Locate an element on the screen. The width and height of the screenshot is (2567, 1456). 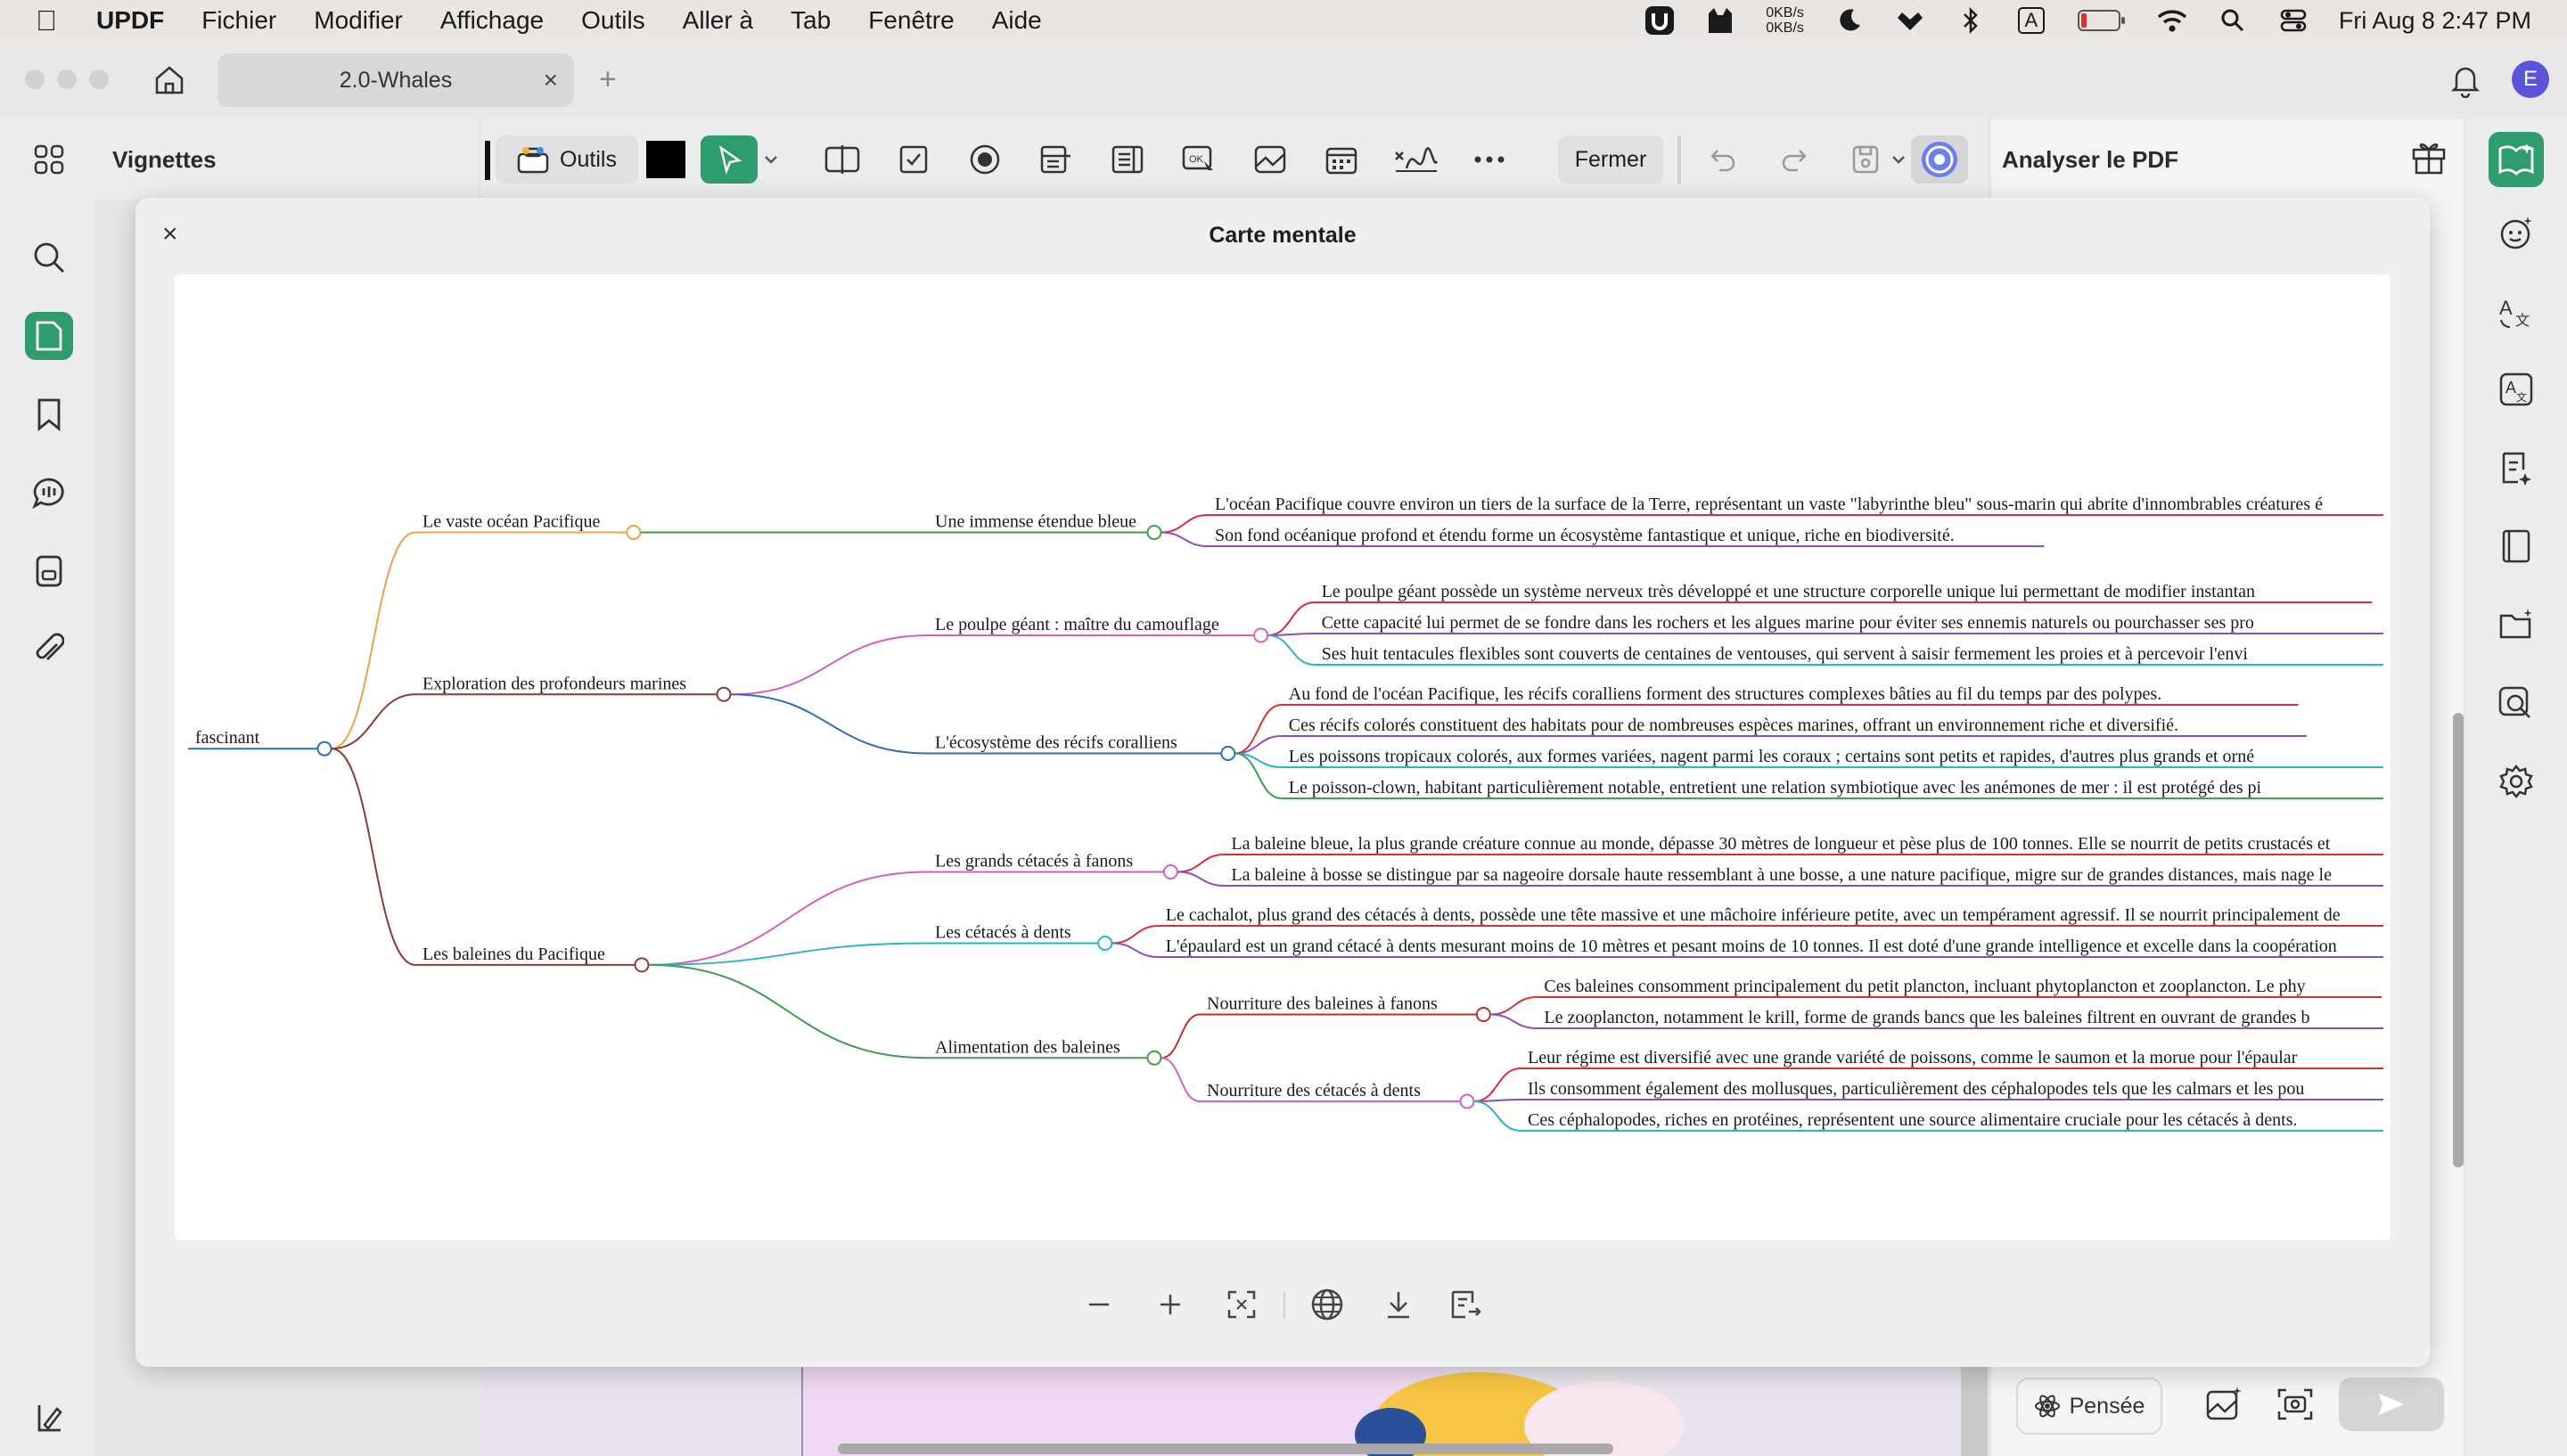
mind-map-node: Exploration des profondeurs marines is located at coordinates (554, 684).